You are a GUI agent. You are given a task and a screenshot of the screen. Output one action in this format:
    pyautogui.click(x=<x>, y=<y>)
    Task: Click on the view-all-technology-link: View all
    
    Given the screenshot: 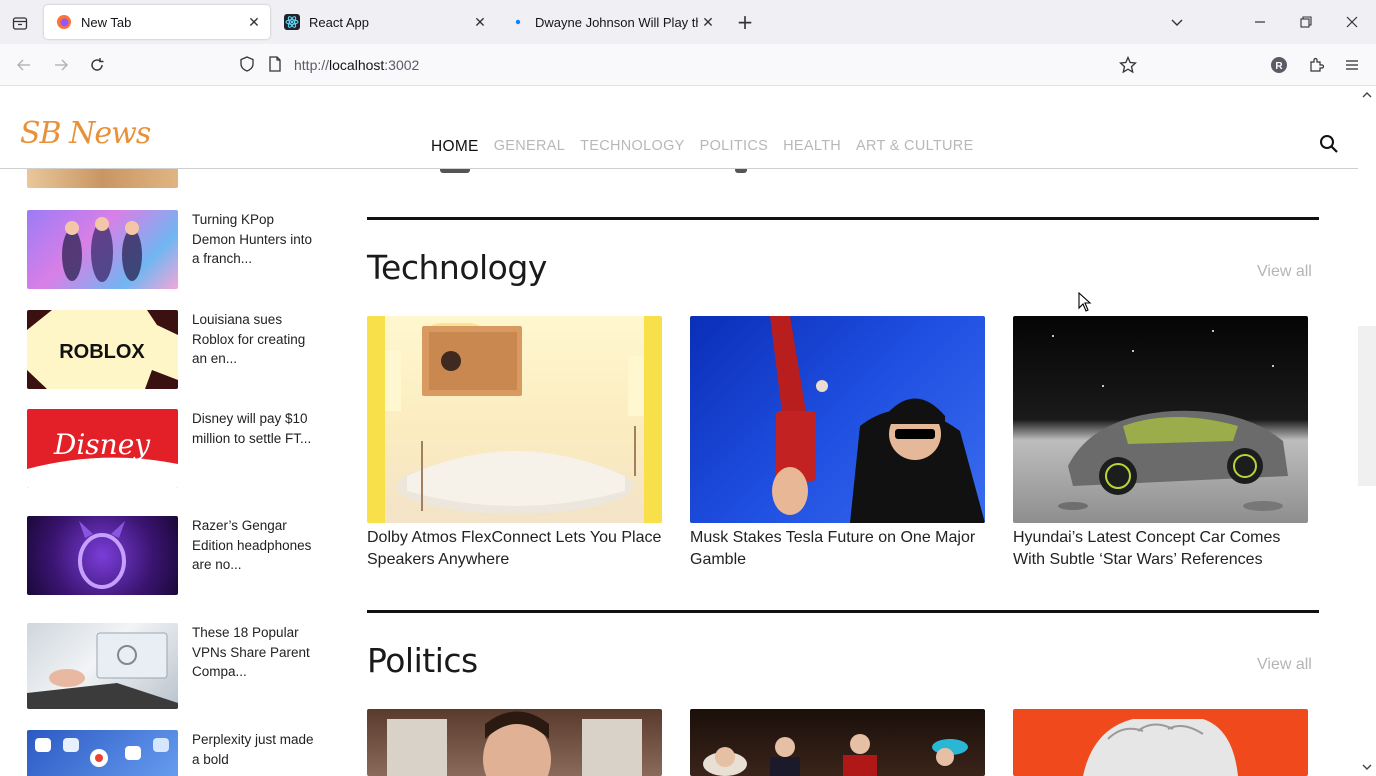 What is the action you would take?
    pyautogui.click(x=1284, y=272)
    